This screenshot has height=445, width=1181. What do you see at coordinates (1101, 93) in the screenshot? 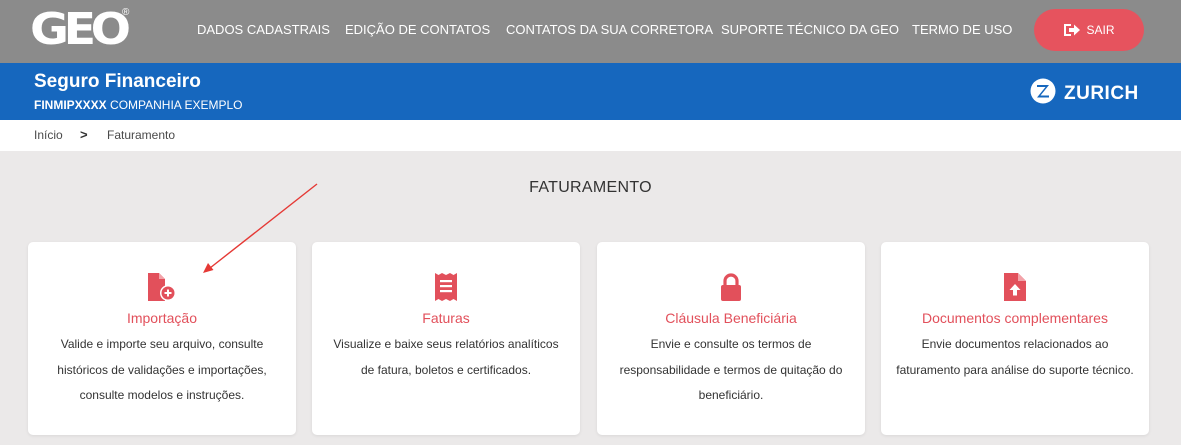
I see `brand-name: ZURICH` at bounding box center [1101, 93].